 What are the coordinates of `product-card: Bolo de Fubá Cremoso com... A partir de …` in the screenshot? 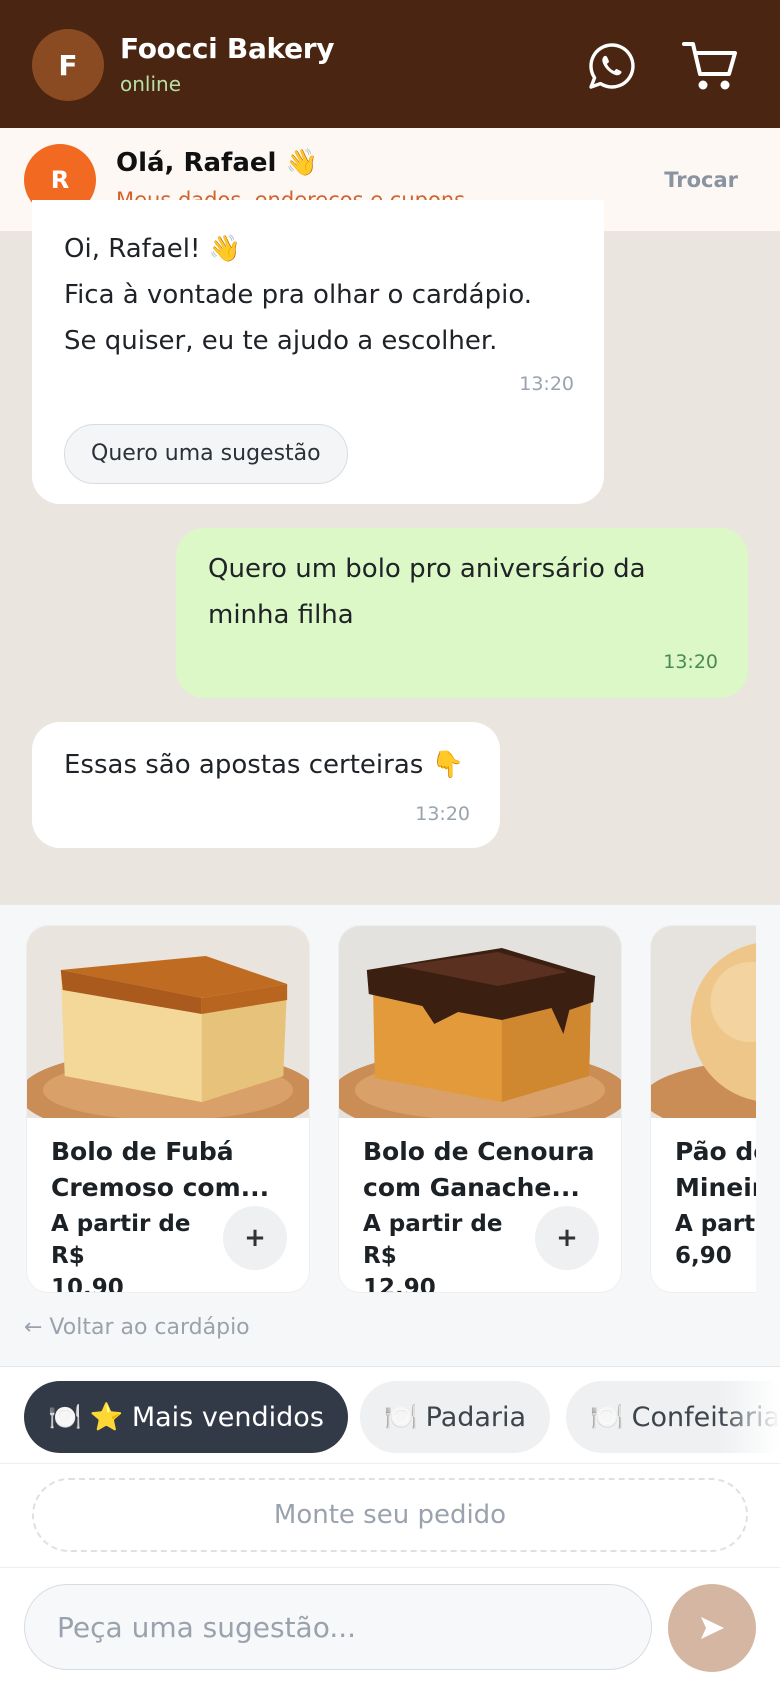 It's located at (168, 1109).